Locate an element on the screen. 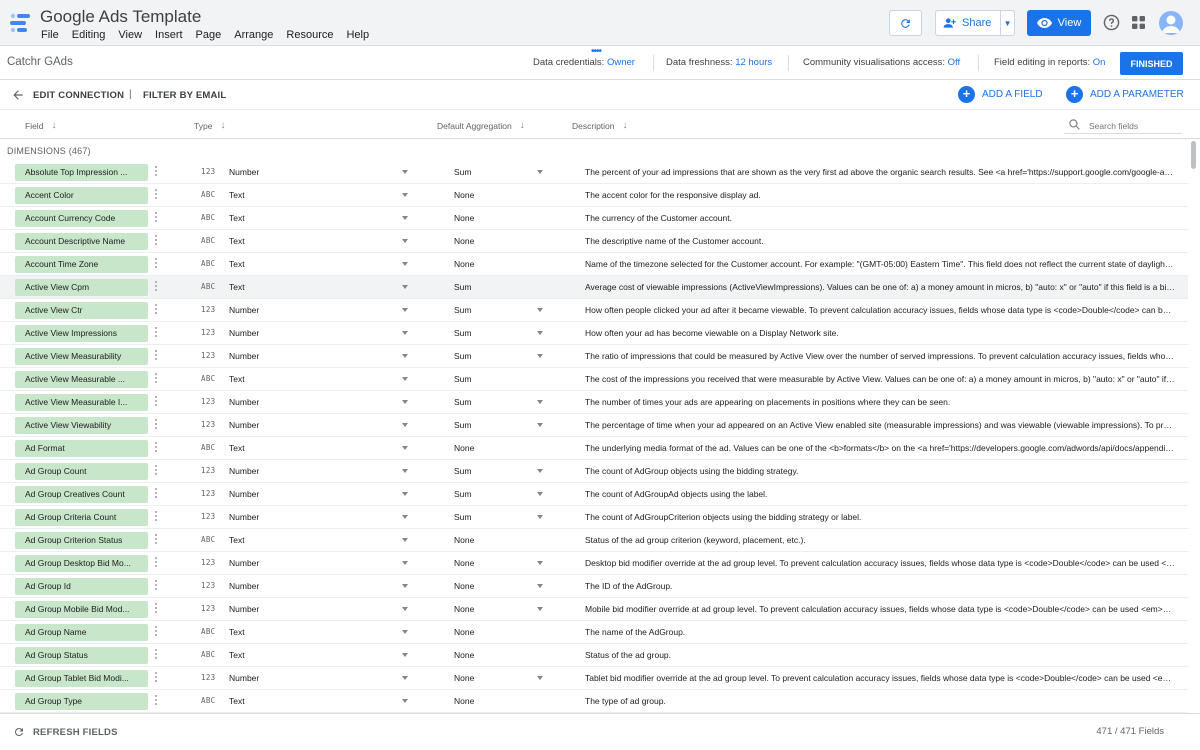 The width and height of the screenshot is (1200, 750). menu-file: File is located at coordinates (50, 35).